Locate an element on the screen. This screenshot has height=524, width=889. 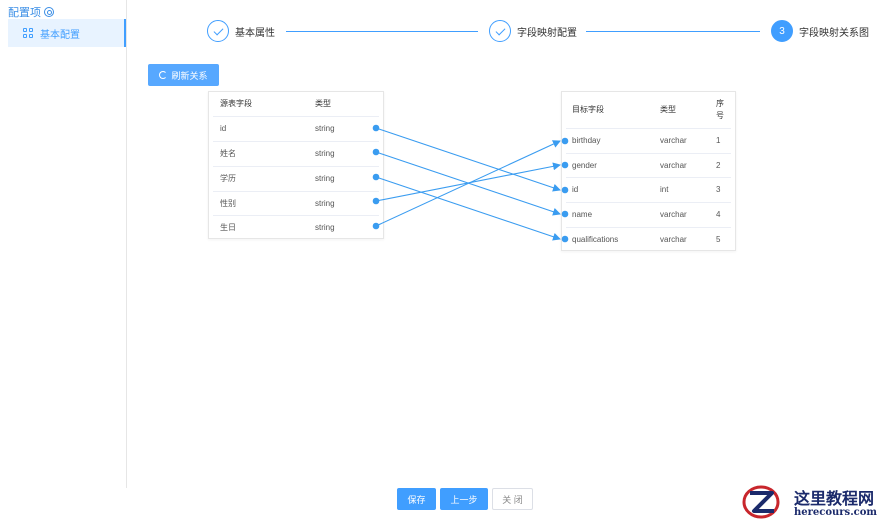
column-header: 号 is located at coordinates (720, 115).